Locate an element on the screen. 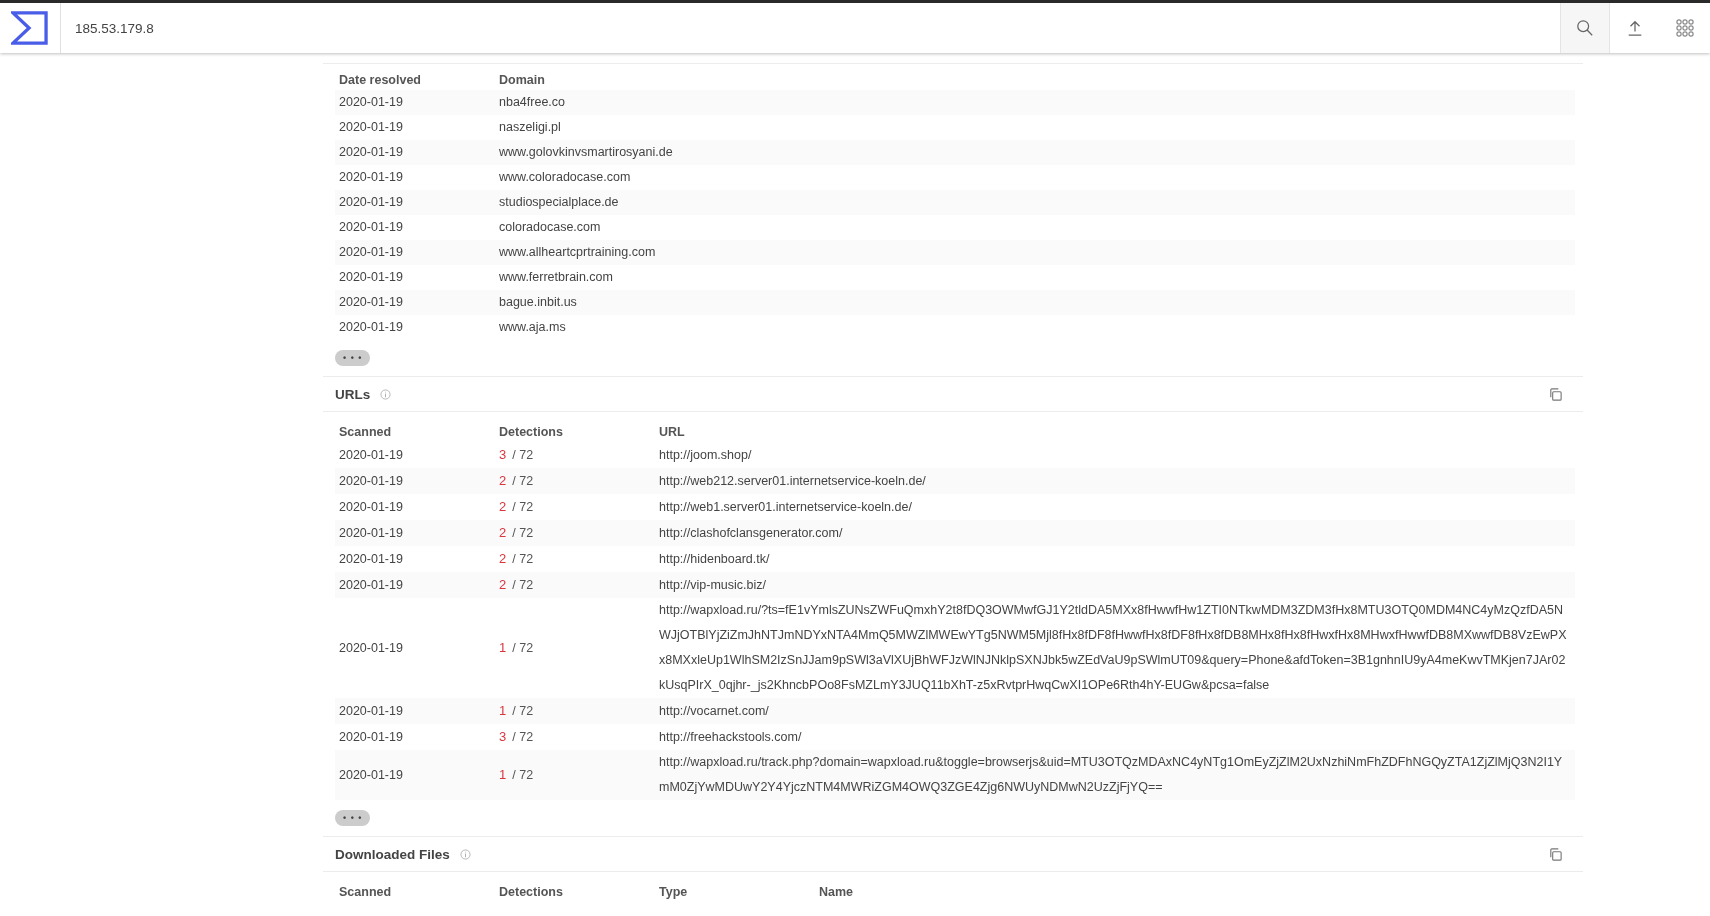 This screenshot has width=1710, height=916. grid-icon is located at coordinates (1685, 28).